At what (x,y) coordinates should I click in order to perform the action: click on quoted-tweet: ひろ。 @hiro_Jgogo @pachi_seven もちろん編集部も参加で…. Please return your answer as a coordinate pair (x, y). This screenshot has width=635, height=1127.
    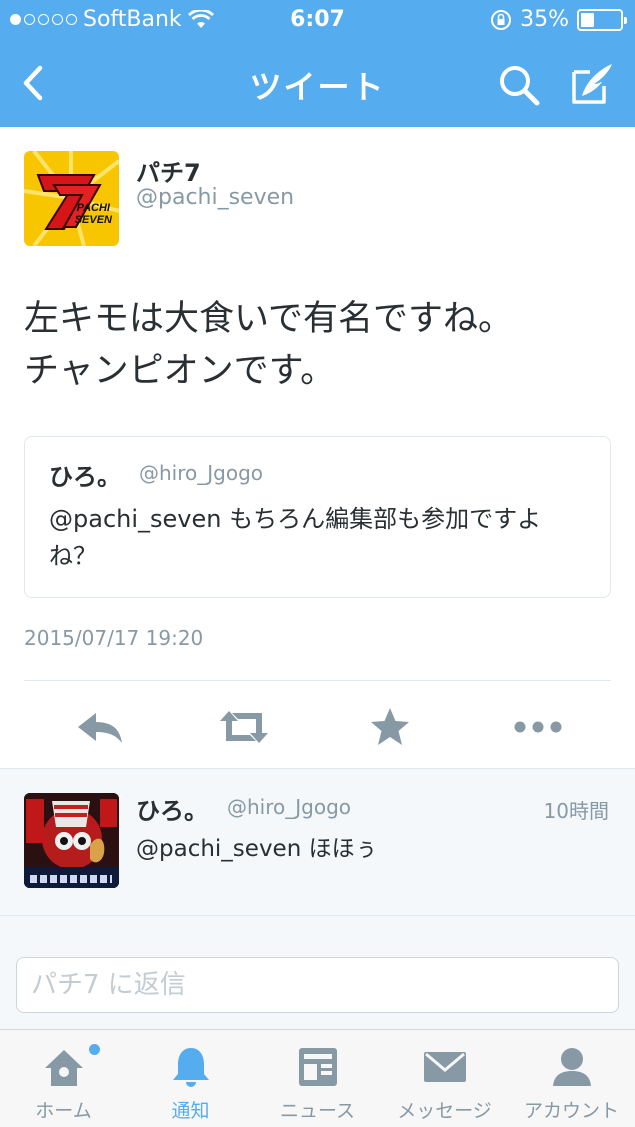
    Looking at the image, I should click on (317, 517).